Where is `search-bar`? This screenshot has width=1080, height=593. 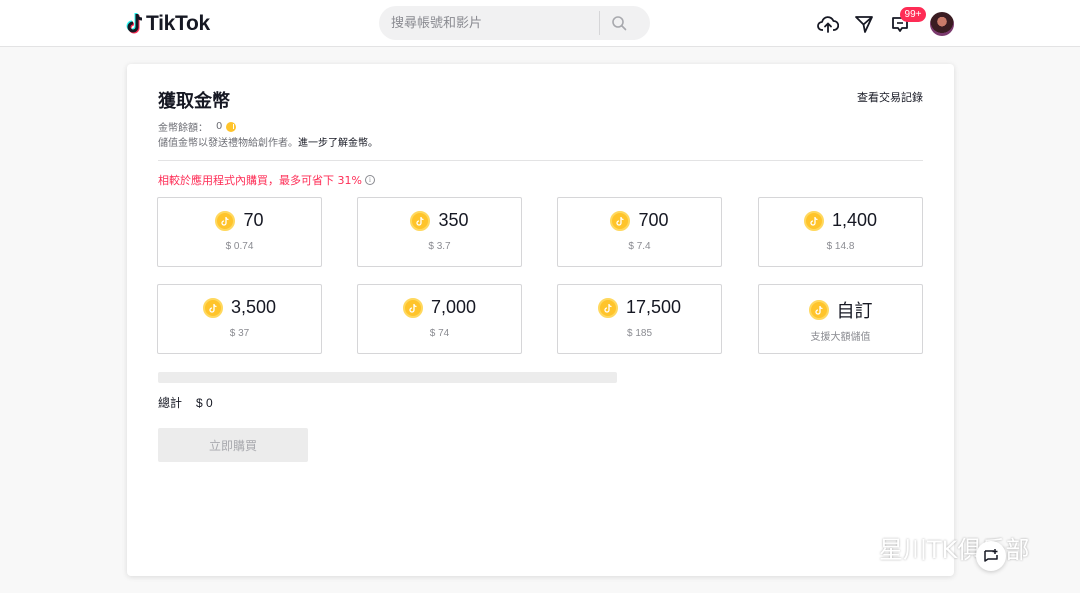 search-bar is located at coordinates (514, 23).